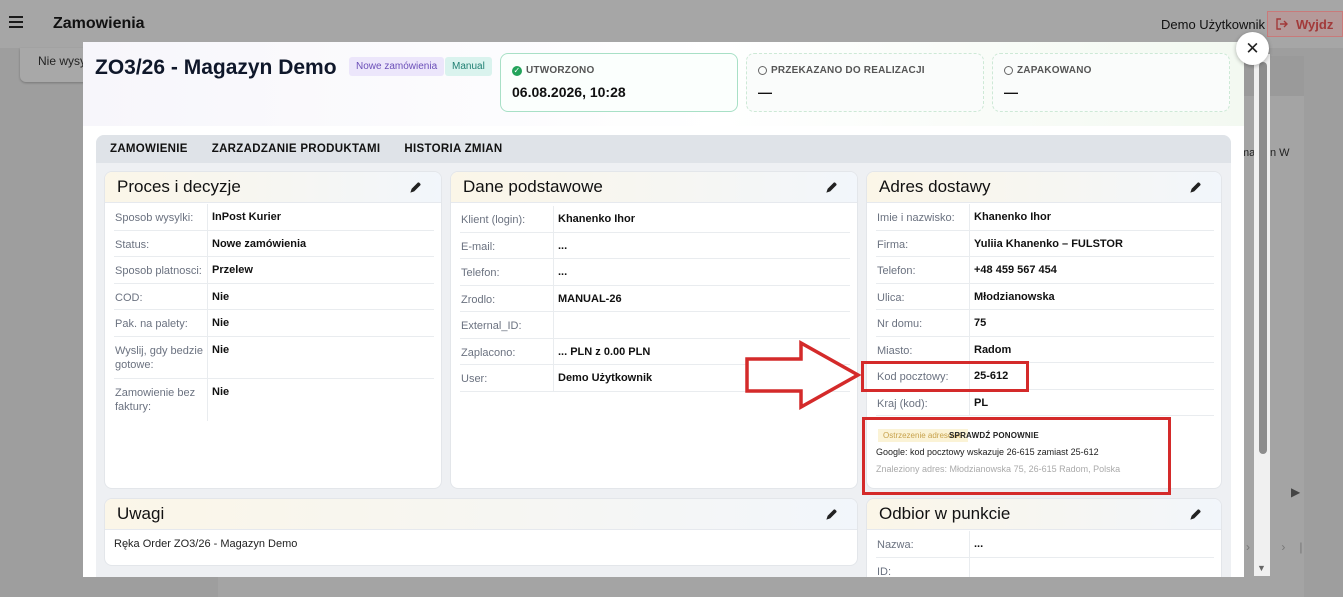 Image resolution: width=1343 pixels, height=597 pixels. What do you see at coordinates (517, 70) in the screenshot?
I see `check-circle-icon: ✓` at bounding box center [517, 70].